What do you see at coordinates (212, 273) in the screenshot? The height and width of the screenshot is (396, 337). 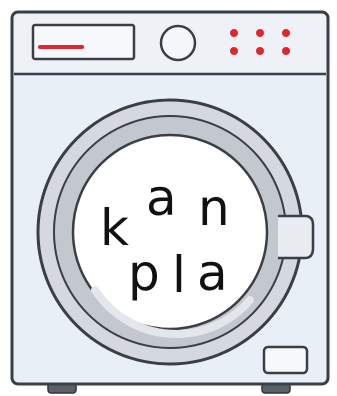 I see `drum-letter-a-bottom: a` at bounding box center [212, 273].